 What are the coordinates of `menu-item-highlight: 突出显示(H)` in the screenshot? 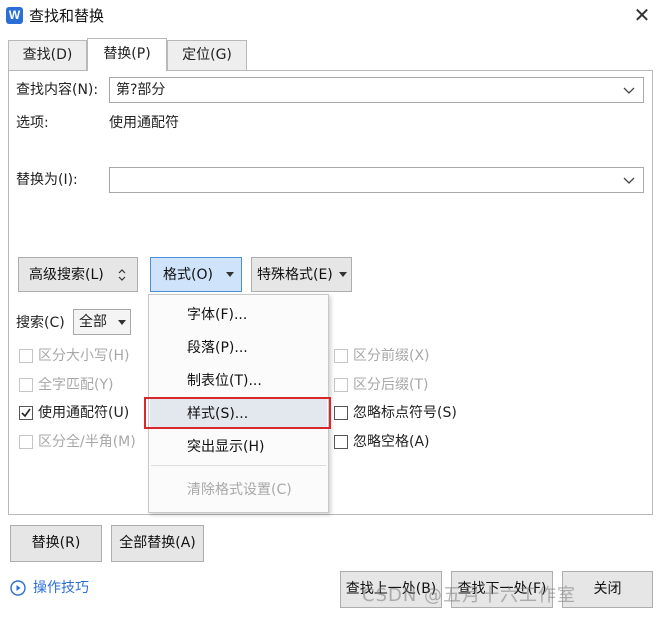 It's located at (225, 447).